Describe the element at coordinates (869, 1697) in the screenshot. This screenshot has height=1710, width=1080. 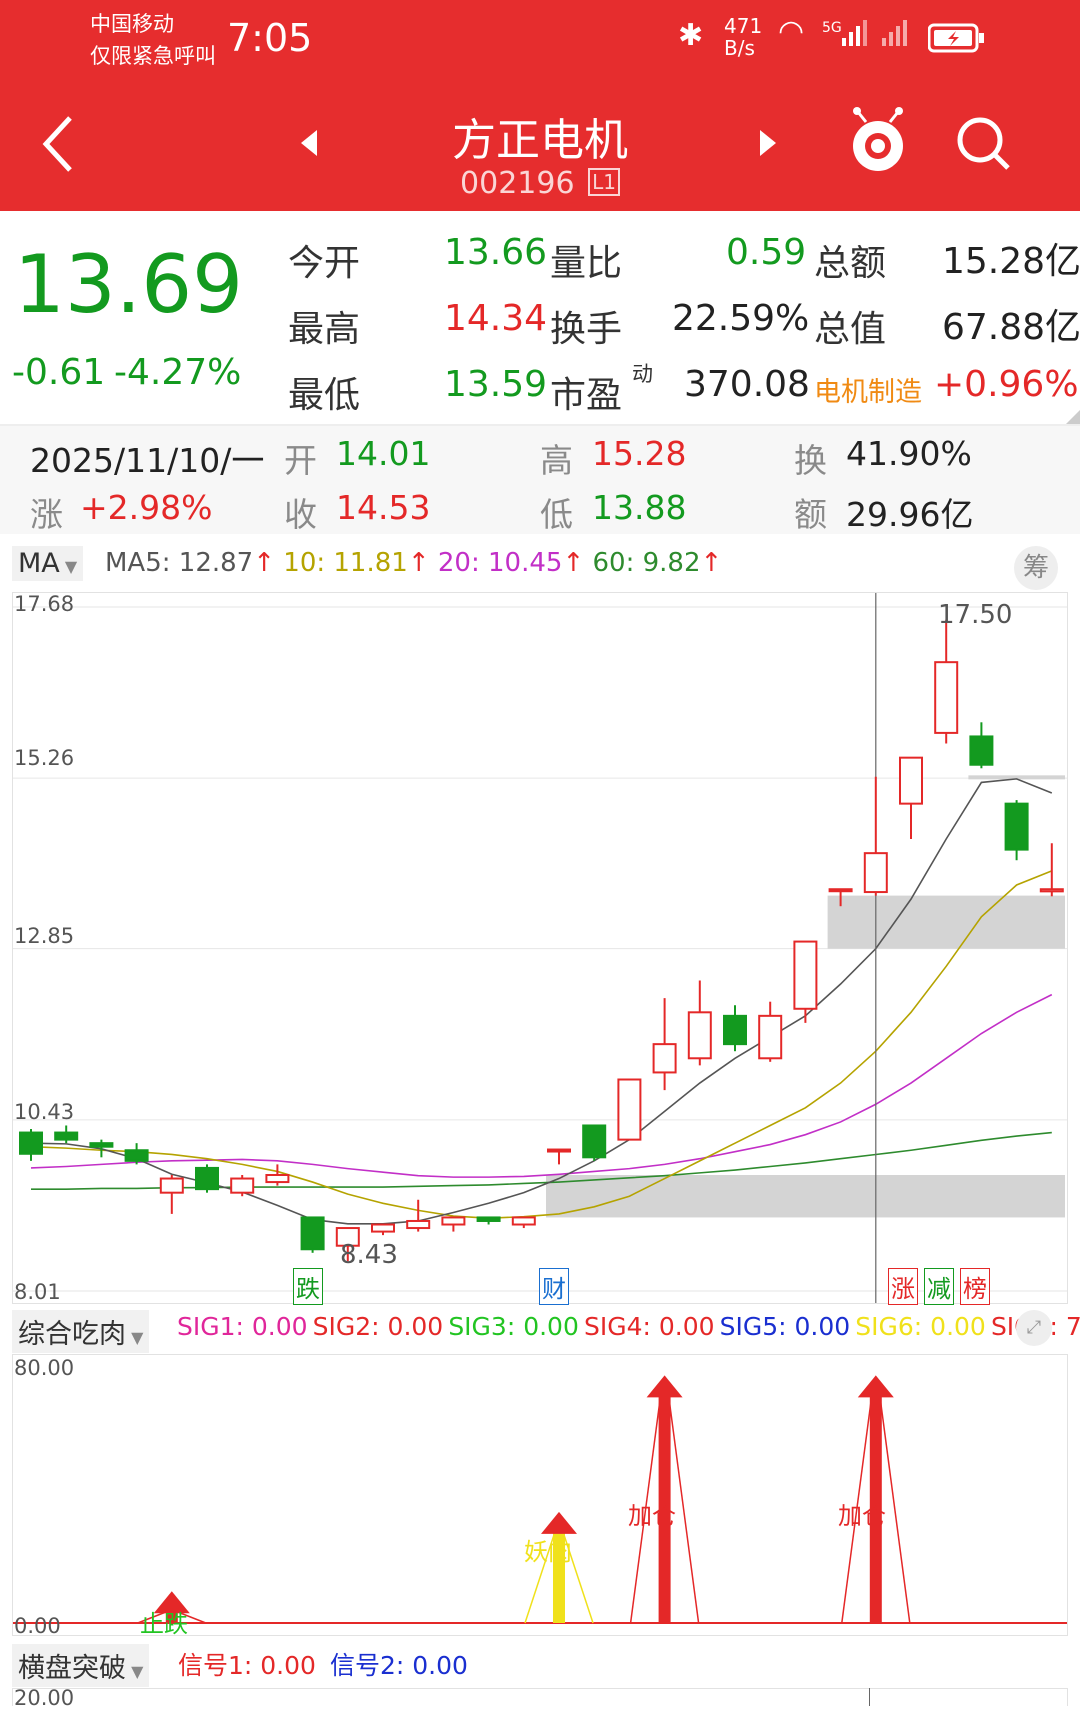
I see `crosshair-line-lower` at that location.